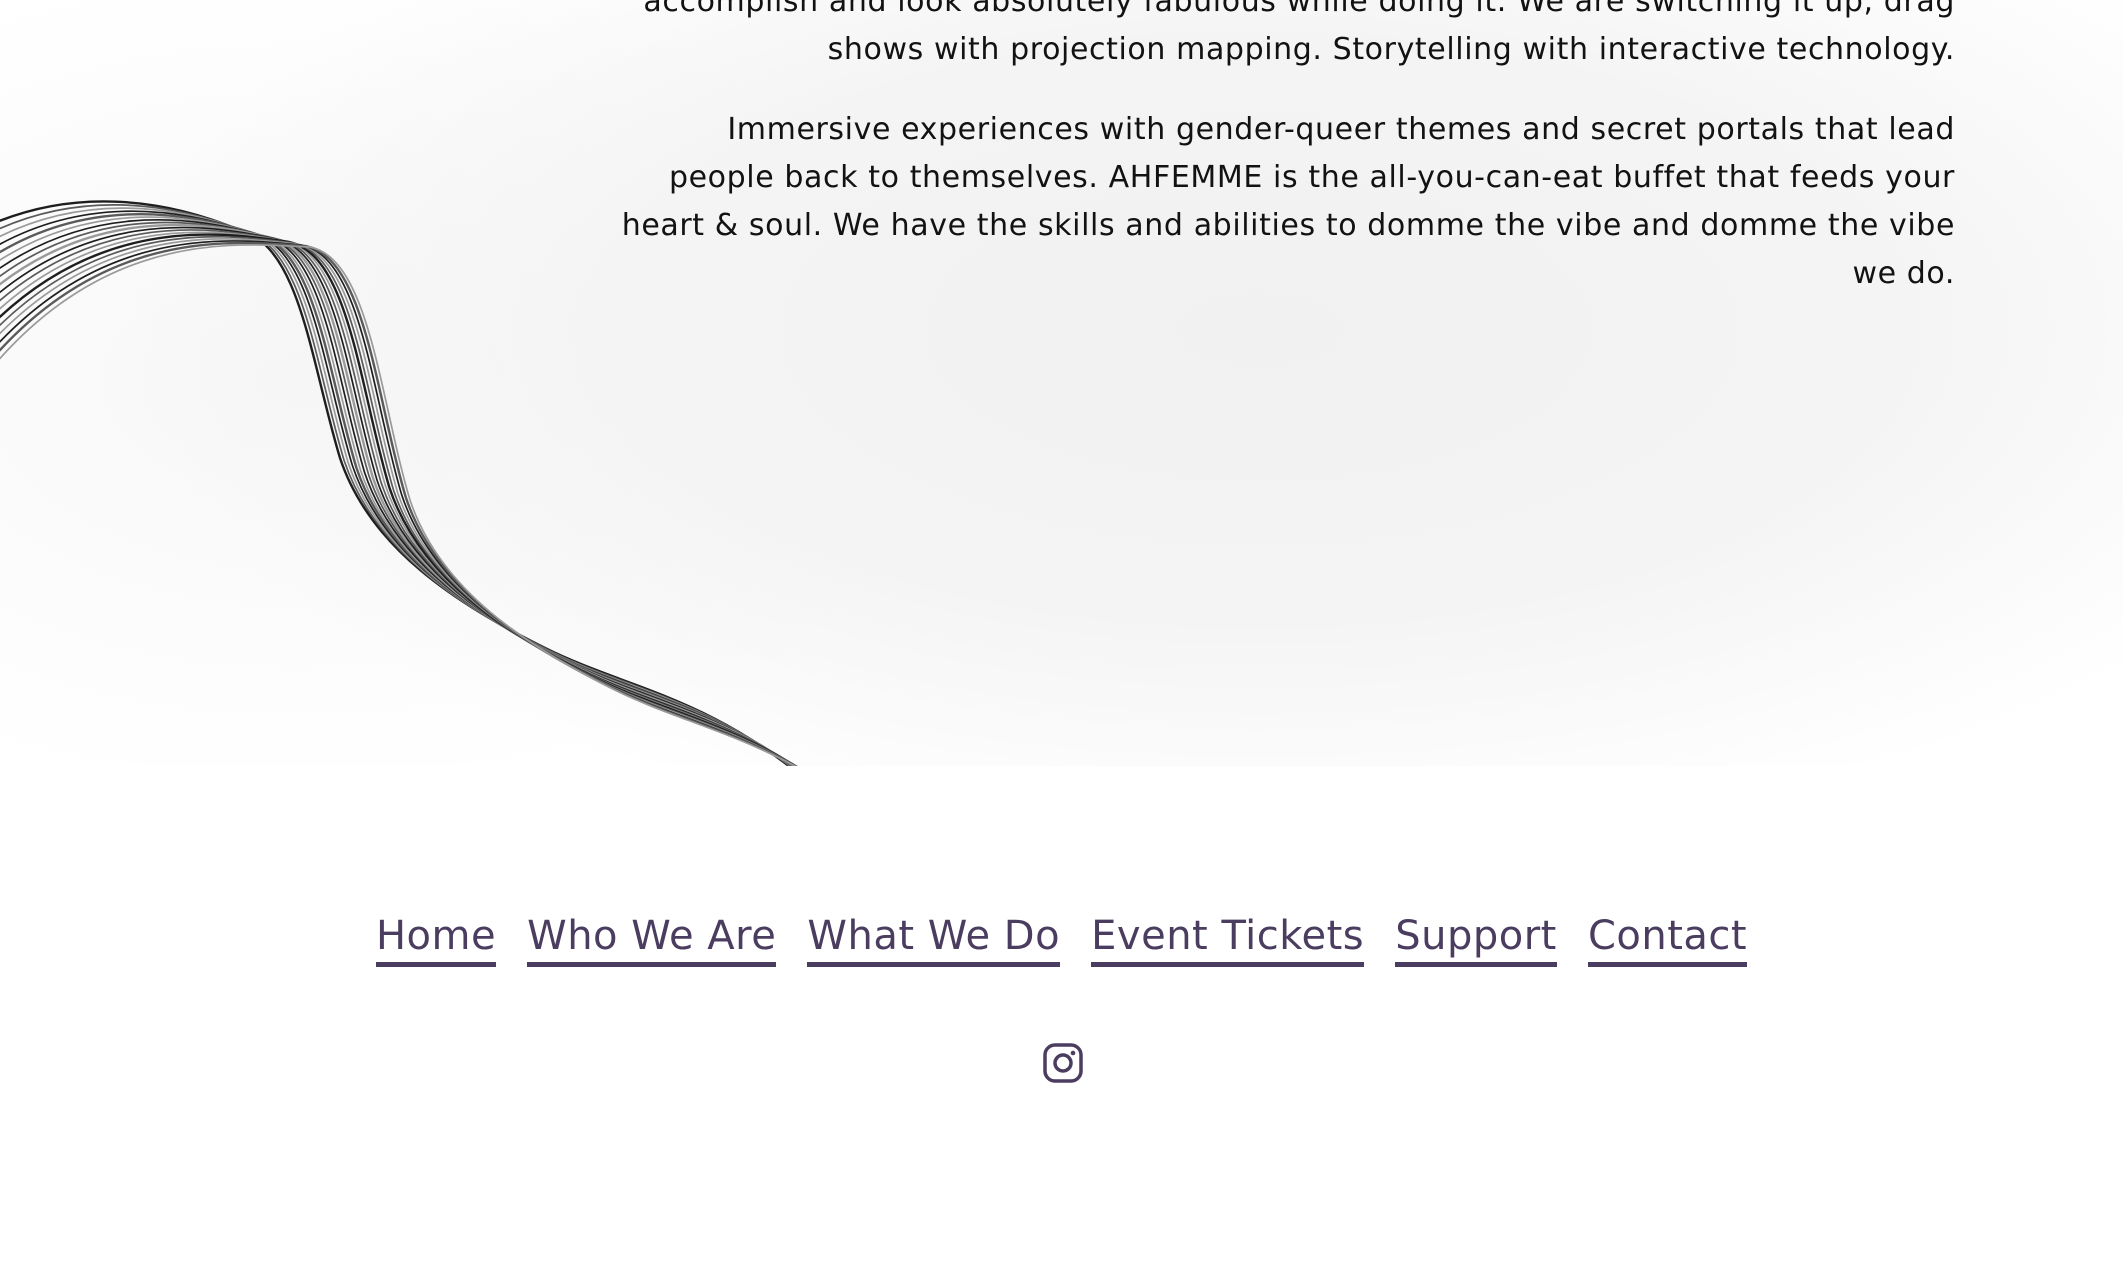  Describe the element at coordinates (1063, 1063) in the screenshot. I see `instagram-icon` at that location.